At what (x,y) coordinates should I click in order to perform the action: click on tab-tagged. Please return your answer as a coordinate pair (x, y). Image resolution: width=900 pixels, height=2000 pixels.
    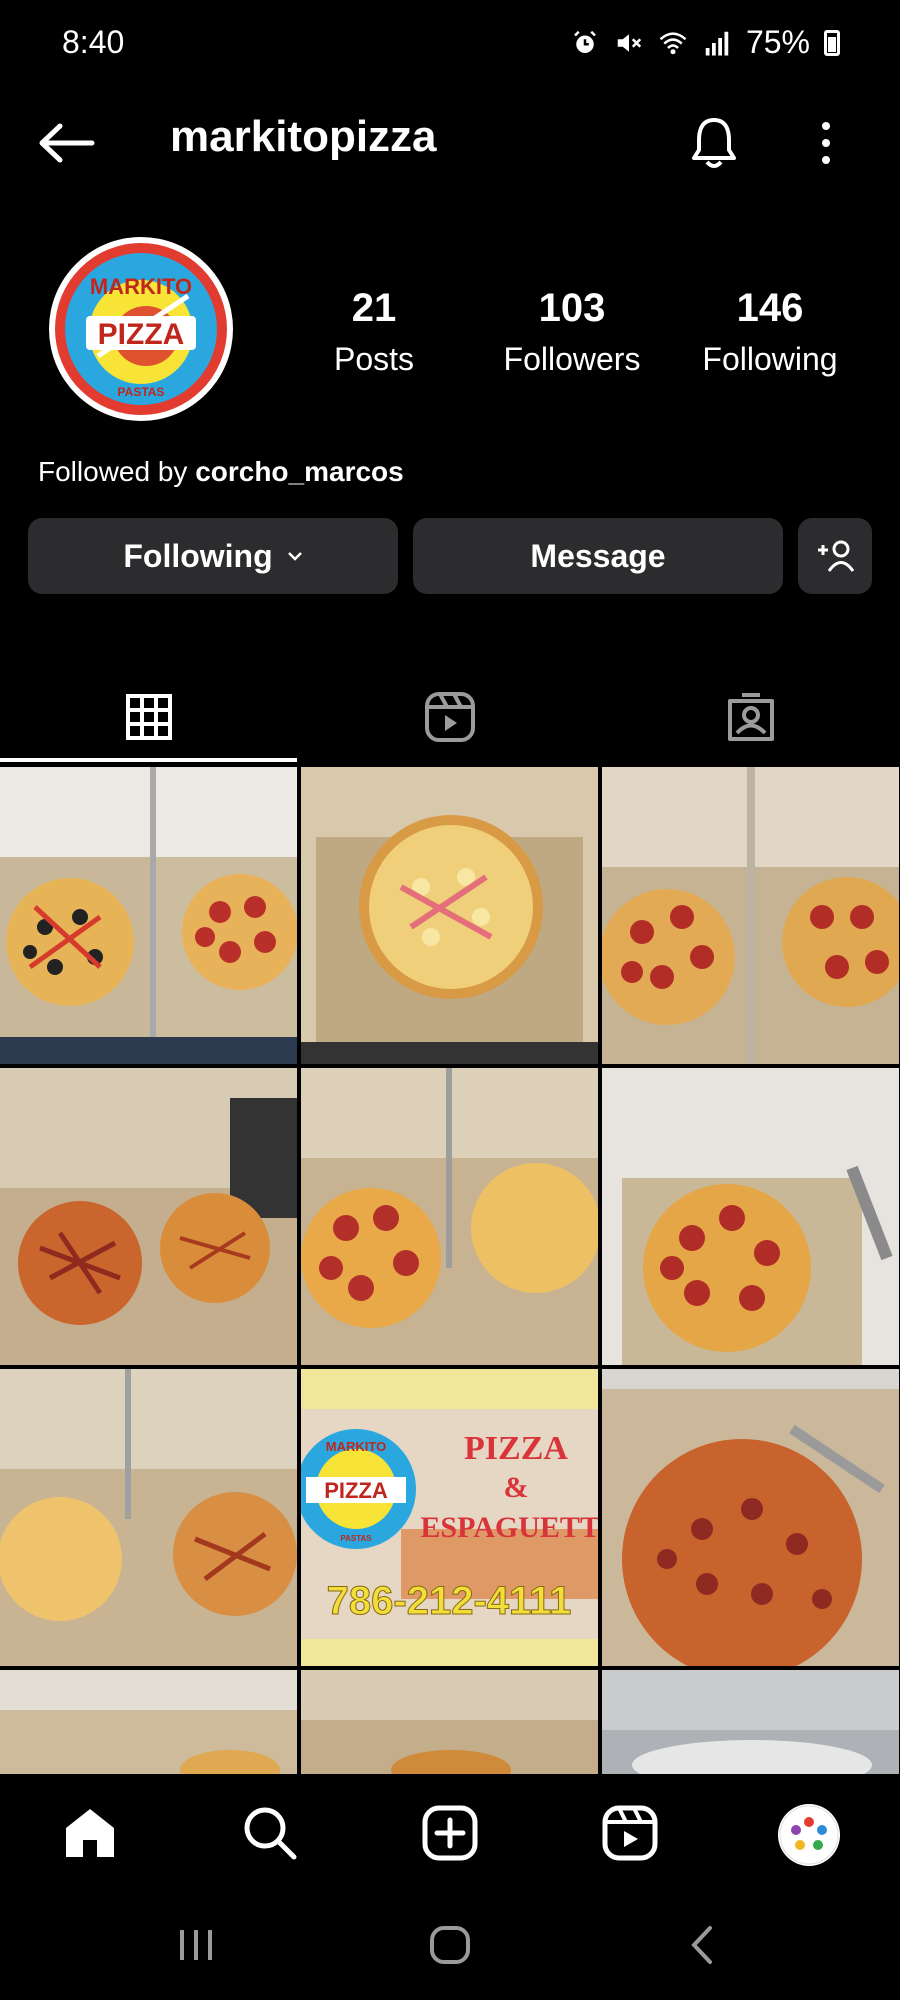
    Looking at the image, I should click on (751, 717).